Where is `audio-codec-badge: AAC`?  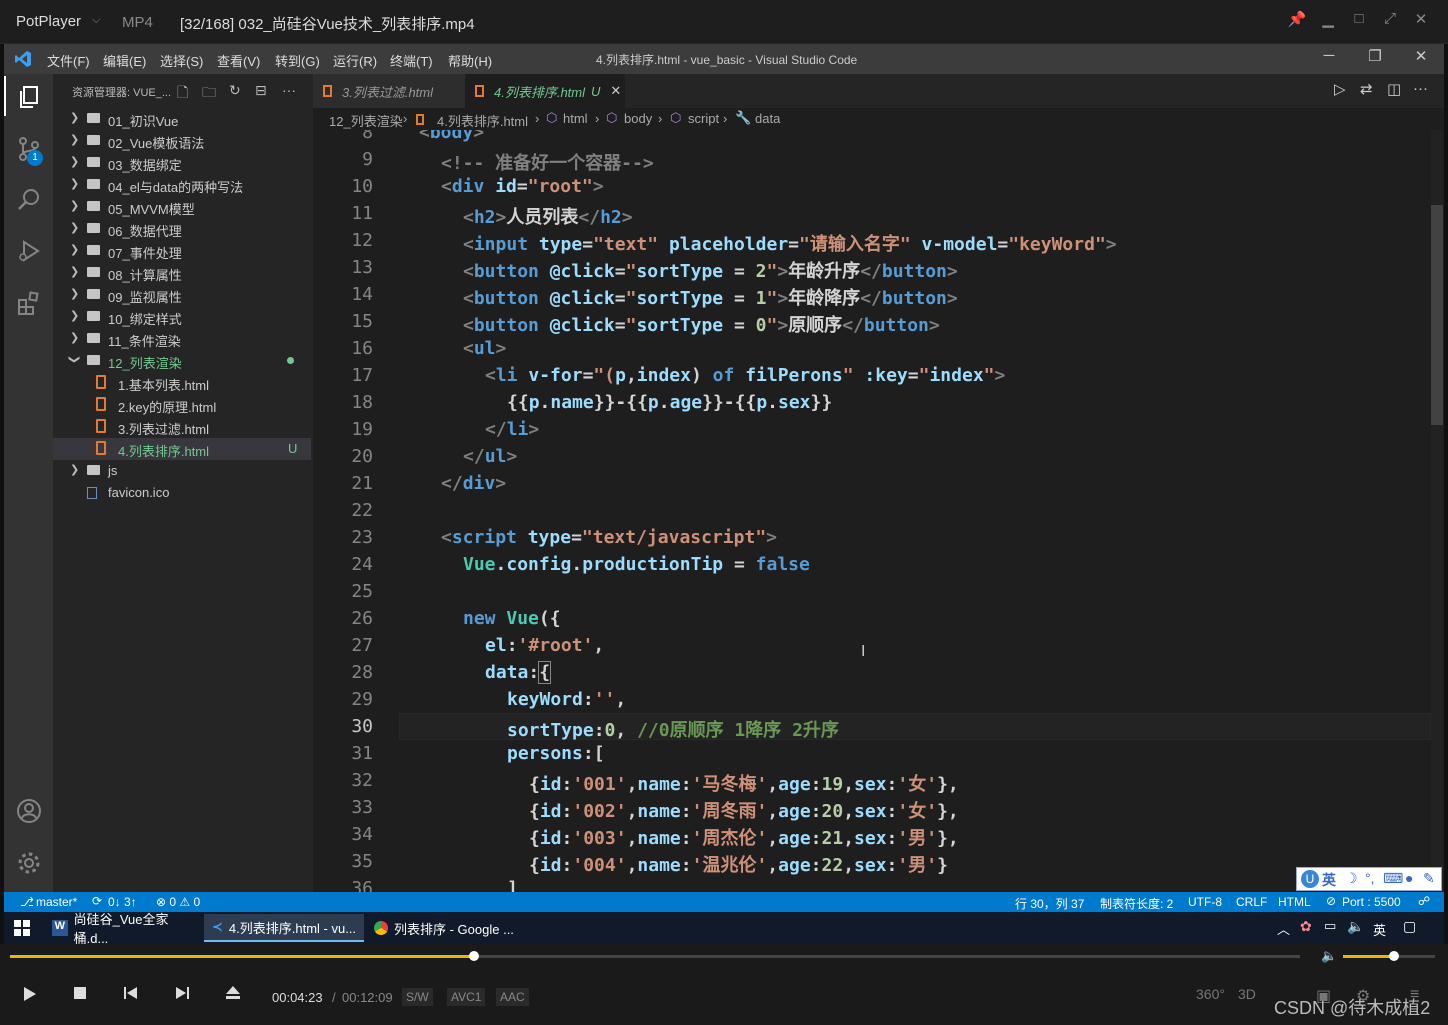
audio-codec-badge: AAC is located at coordinates (512, 997).